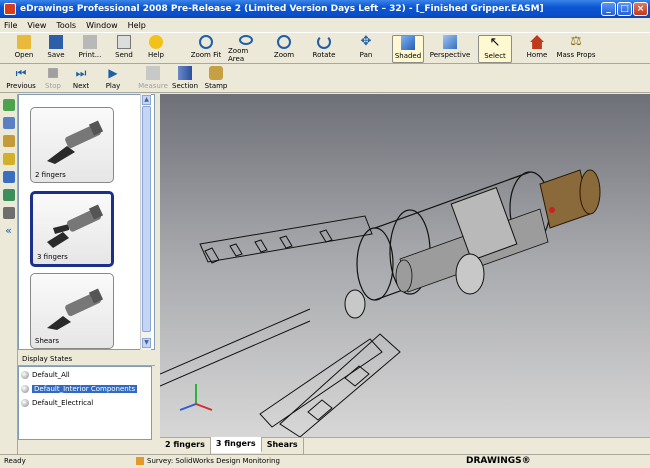 This screenshot has width=650, height=468. What do you see at coordinates (86, 375) in the screenshot?
I see `display-state-item: Default_All` at bounding box center [86, 375].